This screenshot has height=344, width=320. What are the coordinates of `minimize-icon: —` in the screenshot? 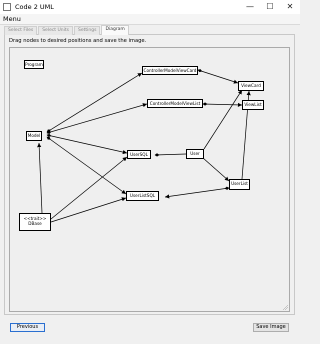 It's located at (250, 7).